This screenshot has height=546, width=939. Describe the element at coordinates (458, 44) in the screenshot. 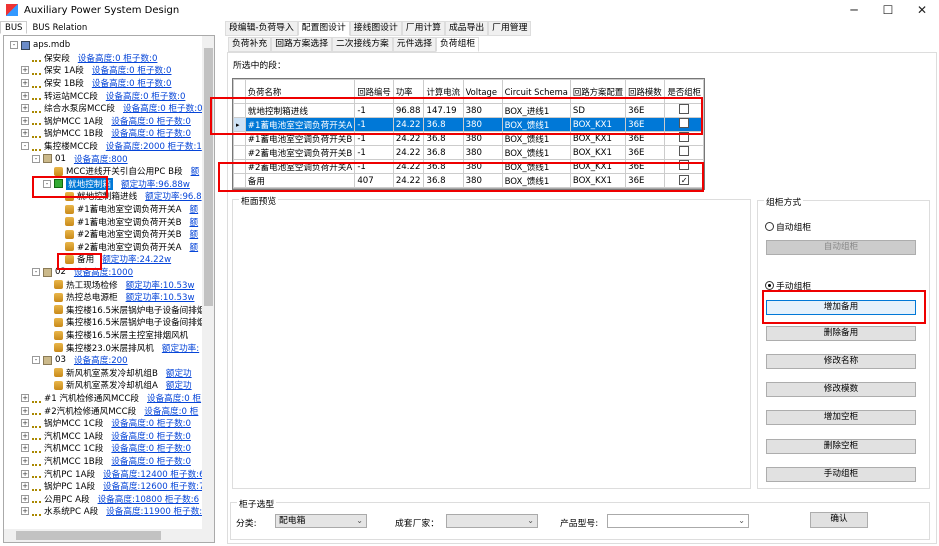

I see `tab-load-cabinet: 负荷组柜` at that location.